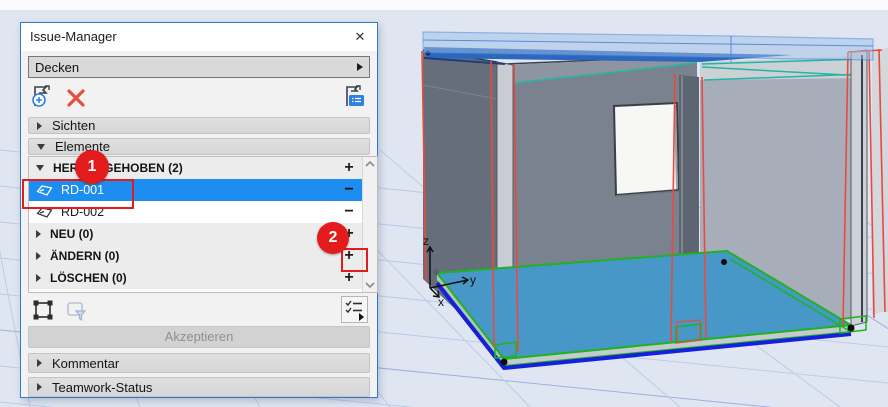  What do you see at coordinates (444, 5) in the screenshot?
I see `window-chrome-strip` at bounding box center [444, 5].